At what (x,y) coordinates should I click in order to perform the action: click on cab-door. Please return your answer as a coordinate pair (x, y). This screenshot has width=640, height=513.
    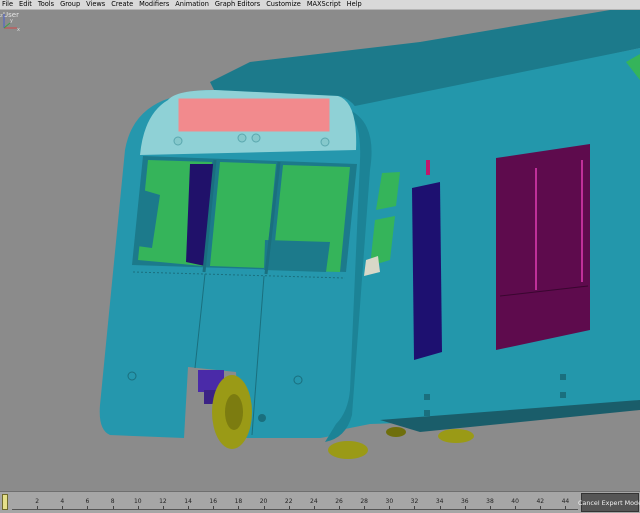
    Looking at the image, I should click on (427, 271).